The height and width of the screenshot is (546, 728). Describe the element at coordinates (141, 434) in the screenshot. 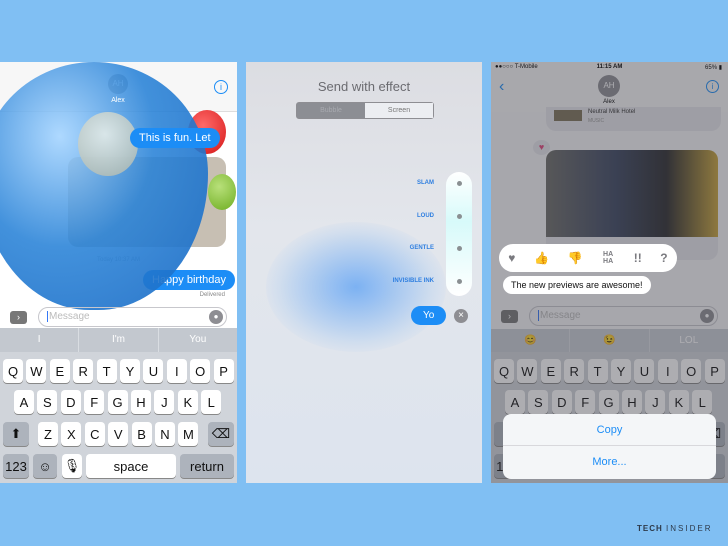

I see `key-b: B` at that location.